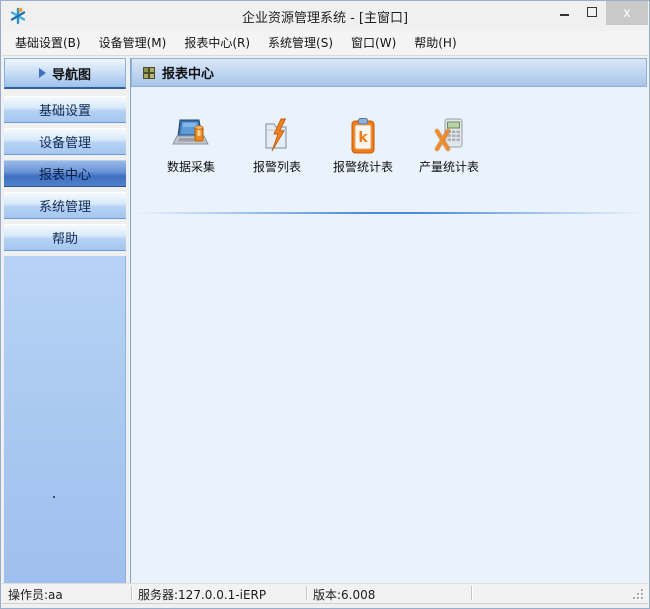 The height and width of the screenshot is (609, 650). Describe the element at coordinates (65, 237) in the screenshot. I see `sidebar-item-help: 帮助` at that location.